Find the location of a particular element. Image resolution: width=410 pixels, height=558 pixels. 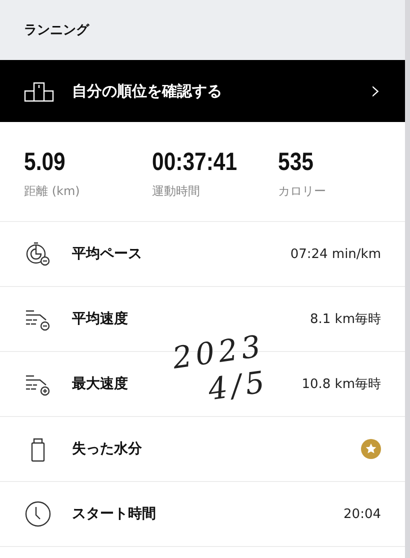

stat-label: 距離 (km) is located at coordinates (52, 191).